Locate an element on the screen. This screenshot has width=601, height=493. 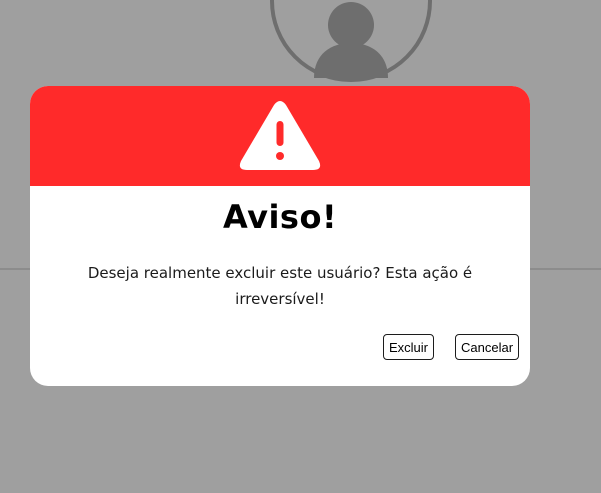
cancel-button: Cancelar is located at coordinates (487, 347).